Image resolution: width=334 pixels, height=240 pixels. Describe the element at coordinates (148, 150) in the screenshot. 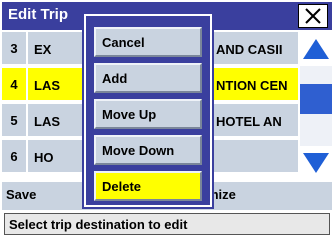

I see `menu-item-move-down: Move Down` at that location.